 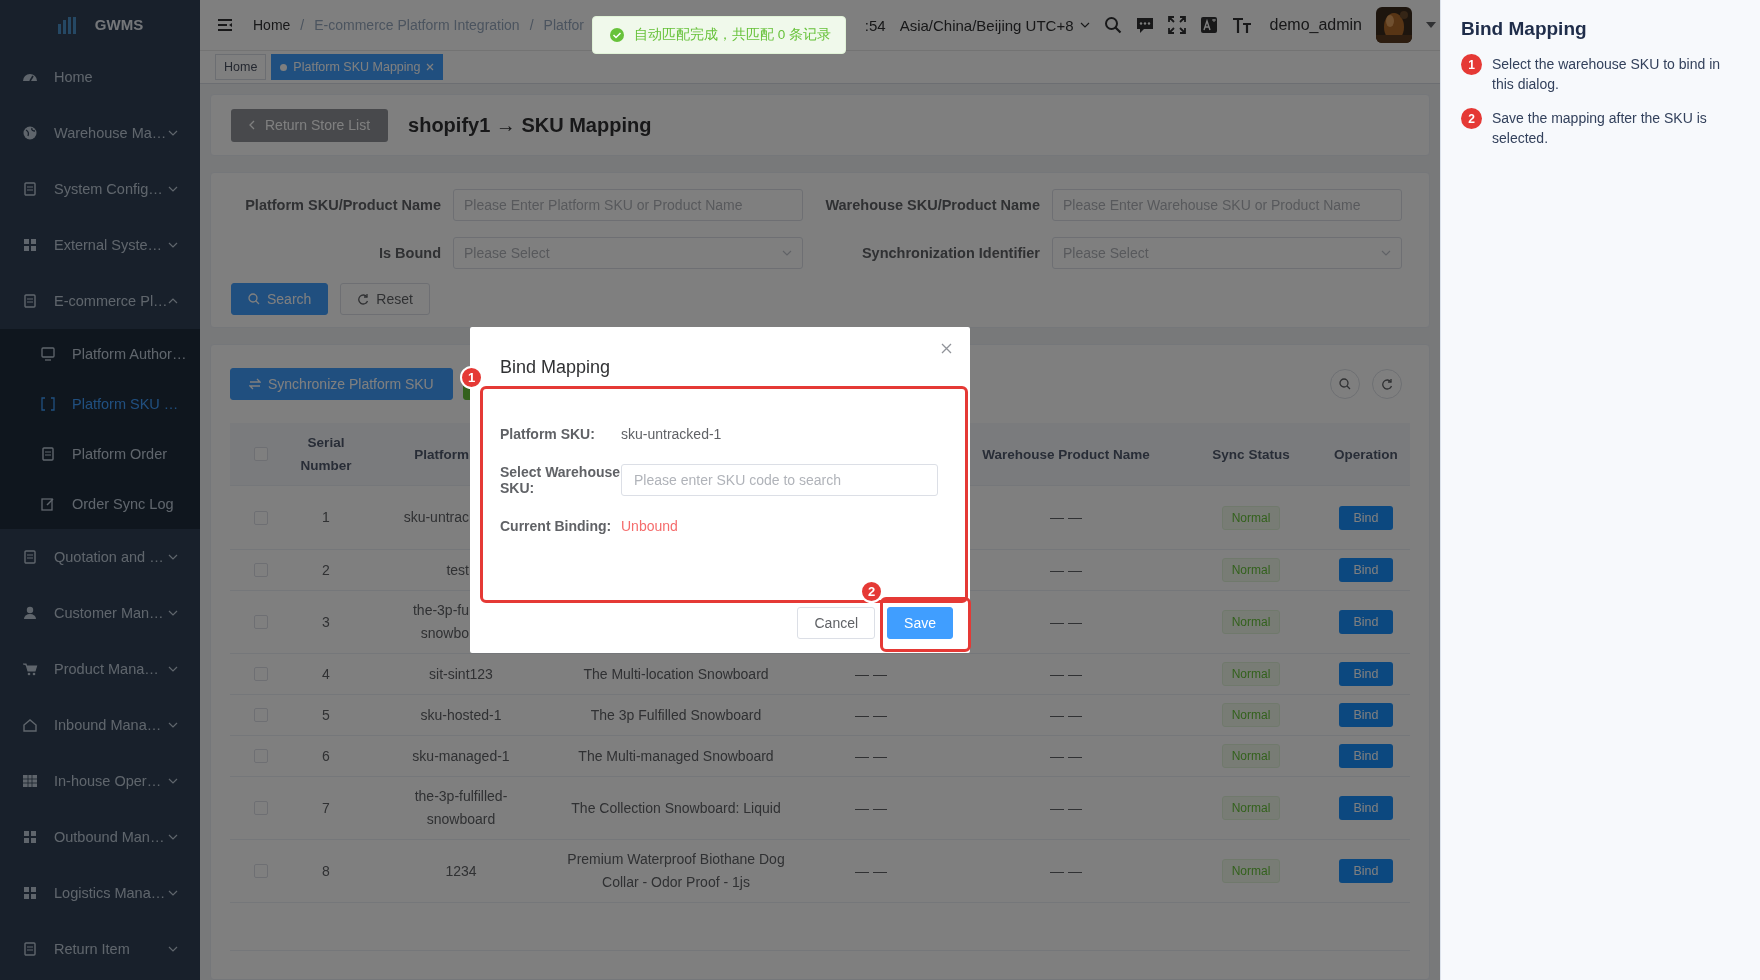 What do you see at coordinates (100, 77) in the screenshot?
I see `menu-item: Home` at bounding box center [100, 77].